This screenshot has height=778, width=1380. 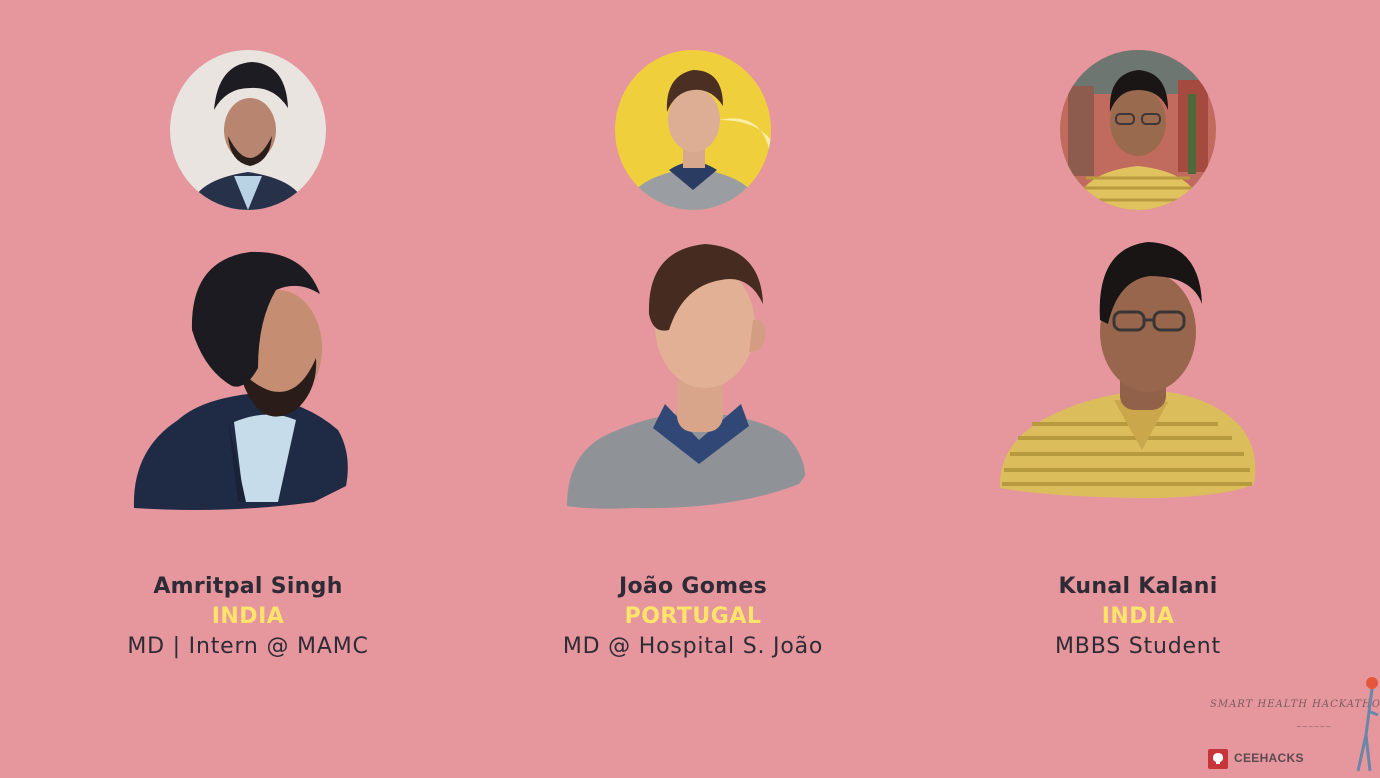 What do you see at coordinates (690, 377) in the screenshot?
I see `joao-photo-icon` at bounding box center [690, 377].